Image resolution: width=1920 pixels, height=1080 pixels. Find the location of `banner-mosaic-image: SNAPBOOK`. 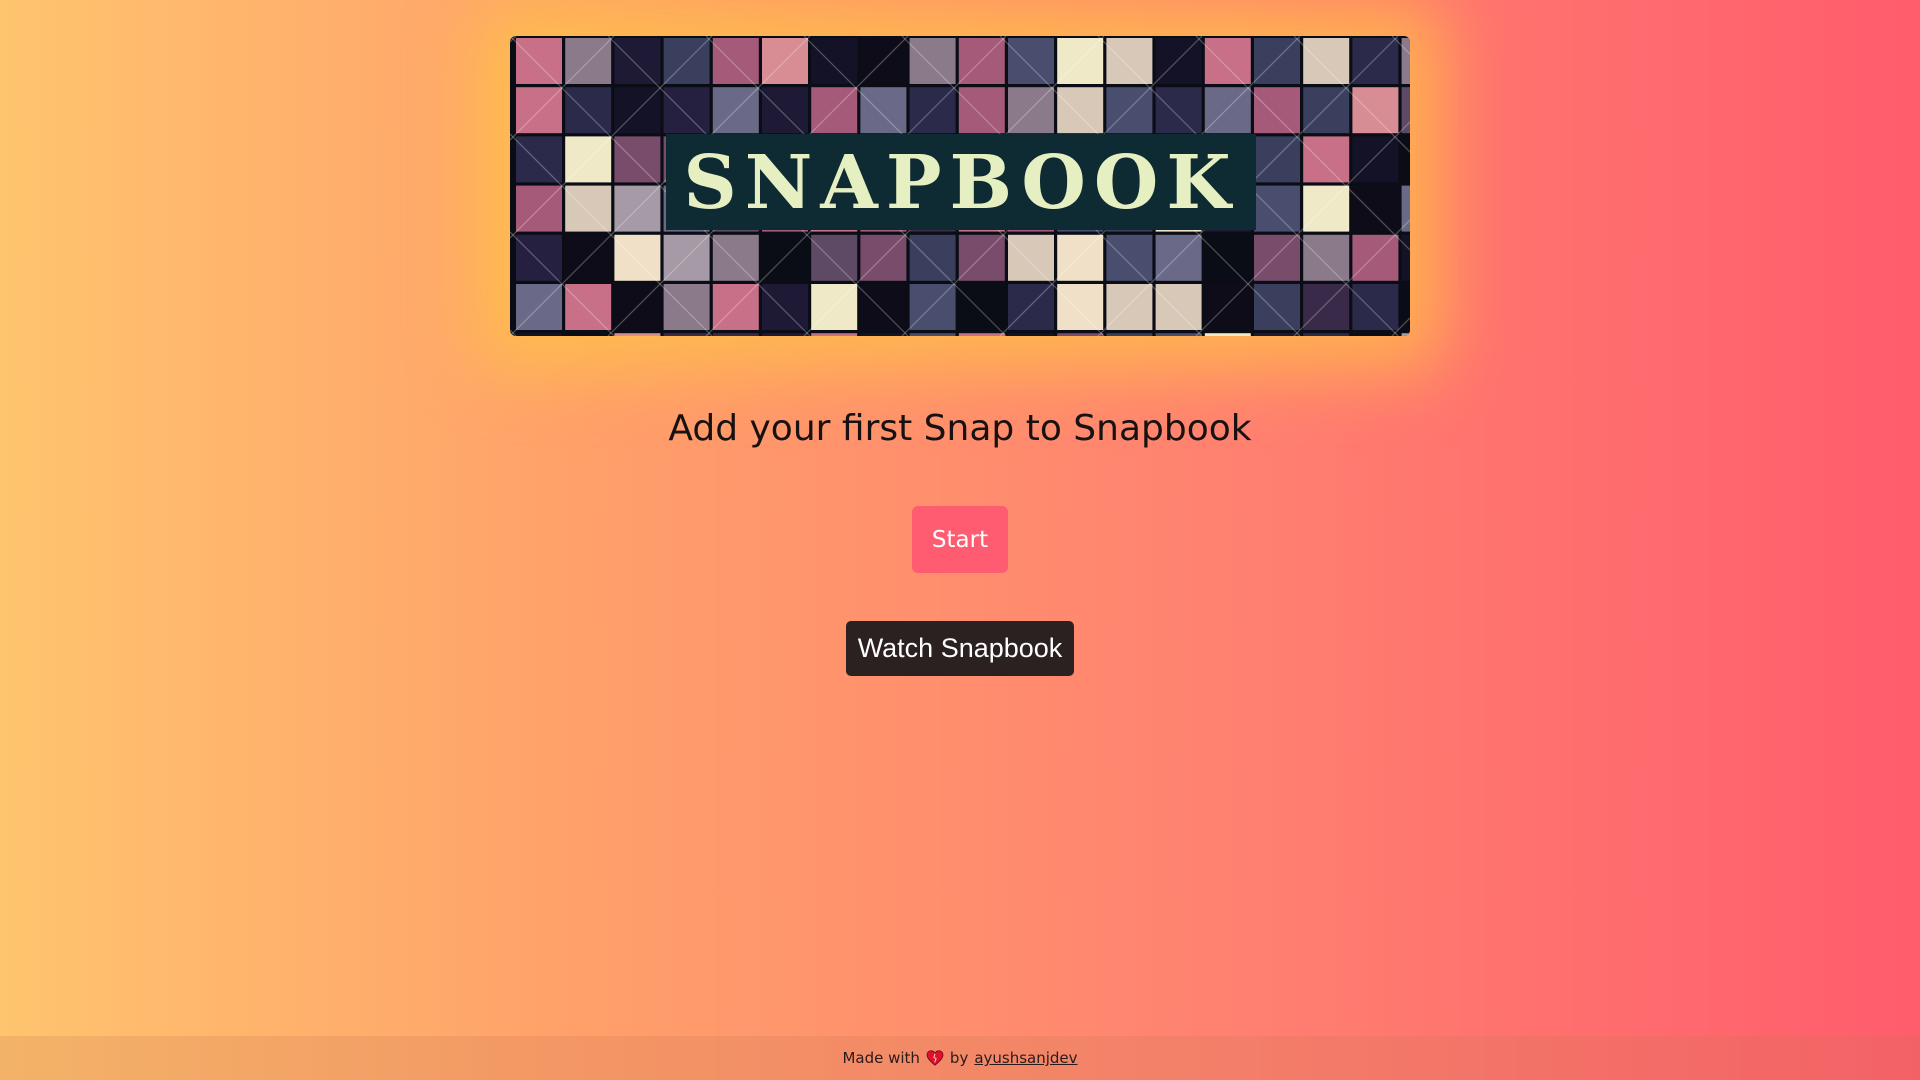

banner-mosaic-image: SNAPBOOK is located at coordinates (960, 186).